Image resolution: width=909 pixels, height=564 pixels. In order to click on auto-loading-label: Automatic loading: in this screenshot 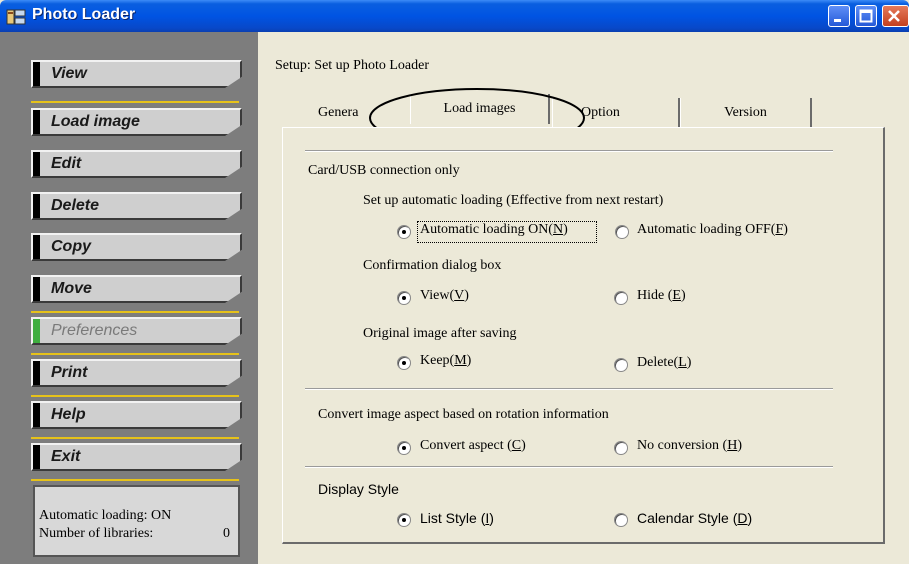, I will do `click(93, 515)`.